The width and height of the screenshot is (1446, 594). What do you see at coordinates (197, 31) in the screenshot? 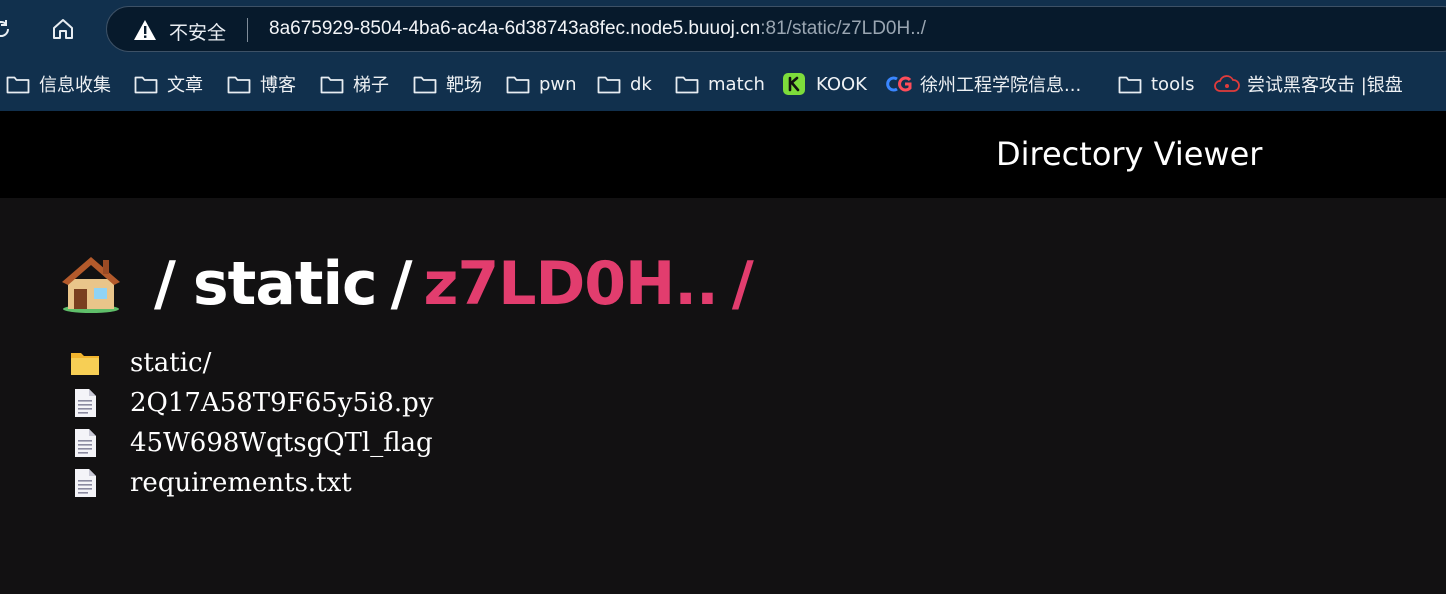
I see `security-label: 不安全` at bounding box center [197, 31].